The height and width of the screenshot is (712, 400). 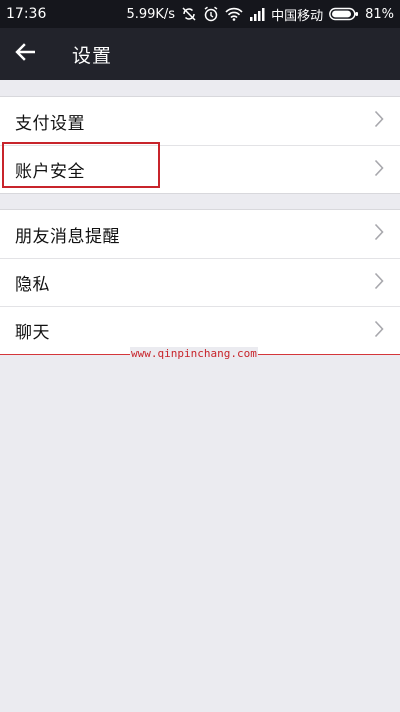 What do you see at coordinates (32, 285) in the screenshot?
I see `settings-item-label: 隐私` at bounding box center [32, 285].